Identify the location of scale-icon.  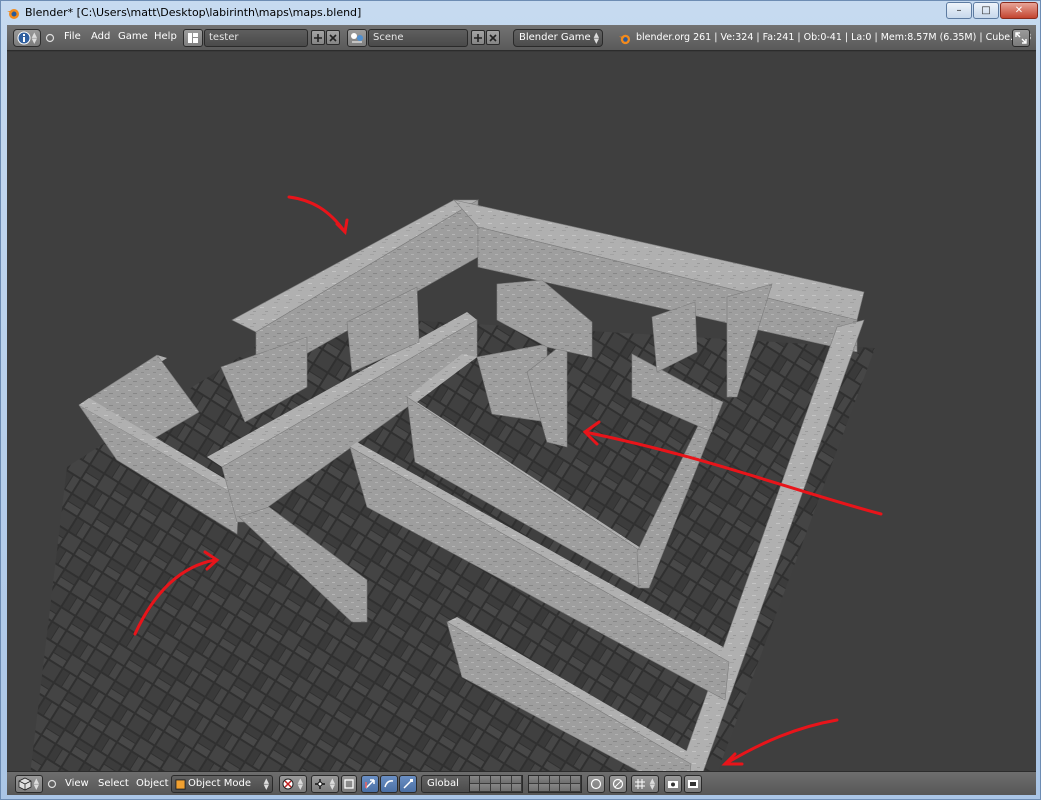
(408, 784).